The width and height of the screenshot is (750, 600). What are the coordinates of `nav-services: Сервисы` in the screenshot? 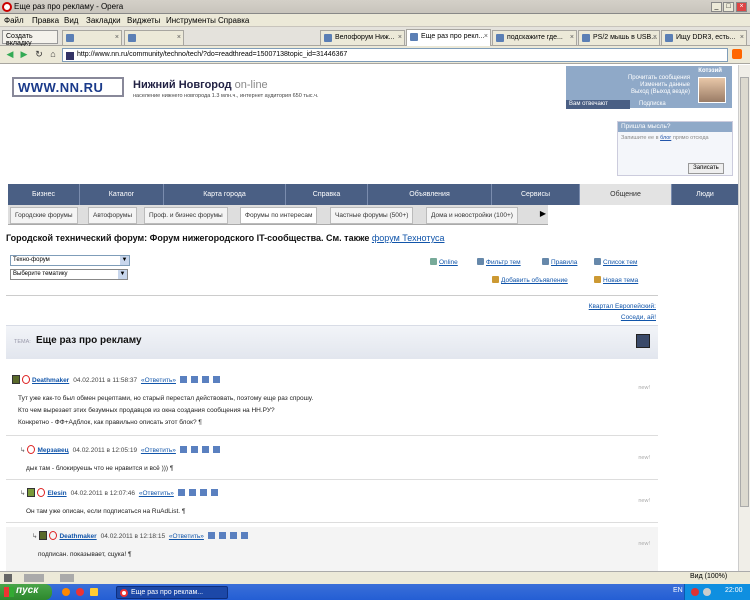 It's located at (536, 194).